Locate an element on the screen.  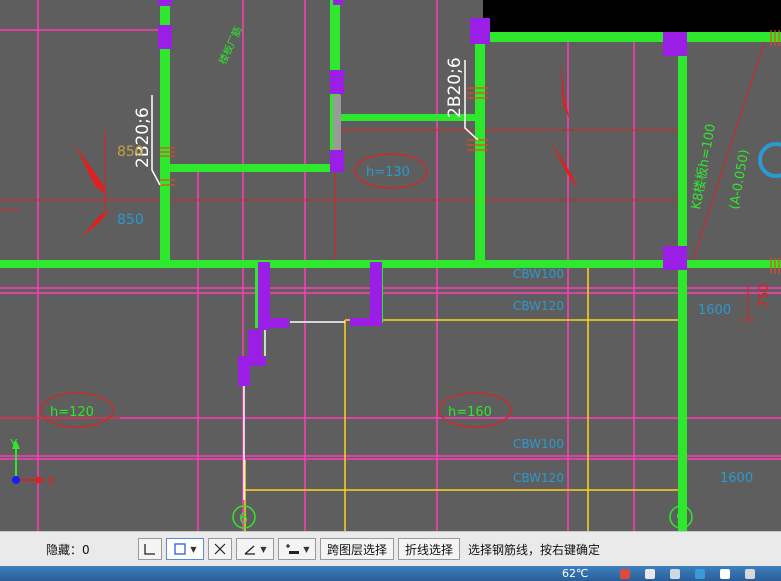
select-mode-dropdown: ▼ is located at coordinates (185, 549).